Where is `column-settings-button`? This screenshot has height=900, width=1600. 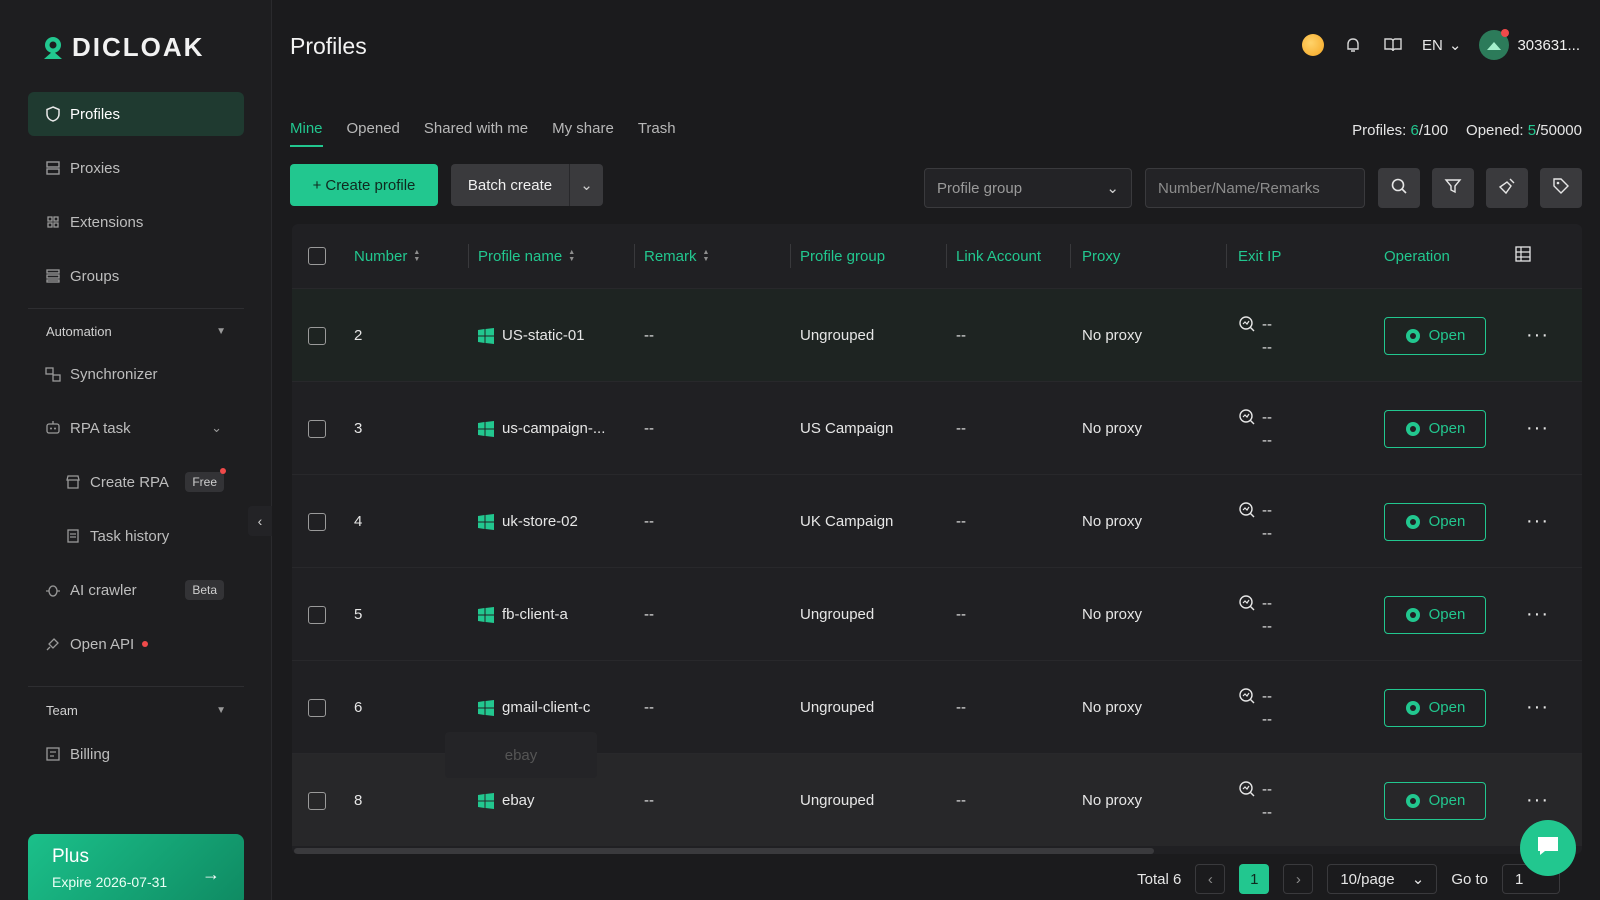 column-settings-button is located at coordinates (1523, 256).